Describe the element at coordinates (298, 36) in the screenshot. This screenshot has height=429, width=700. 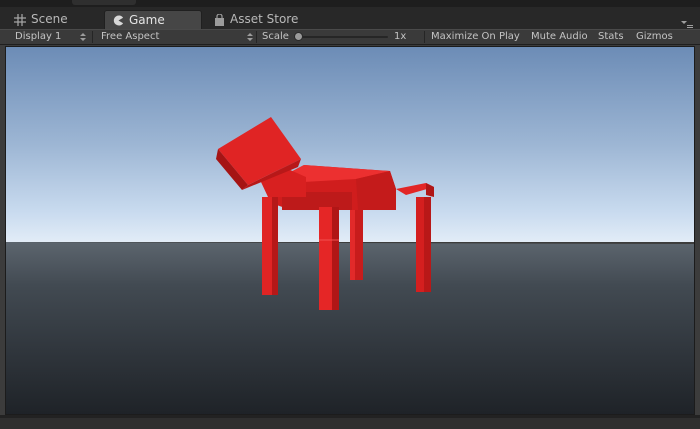
I see `scale-slider-thumb` at that location.